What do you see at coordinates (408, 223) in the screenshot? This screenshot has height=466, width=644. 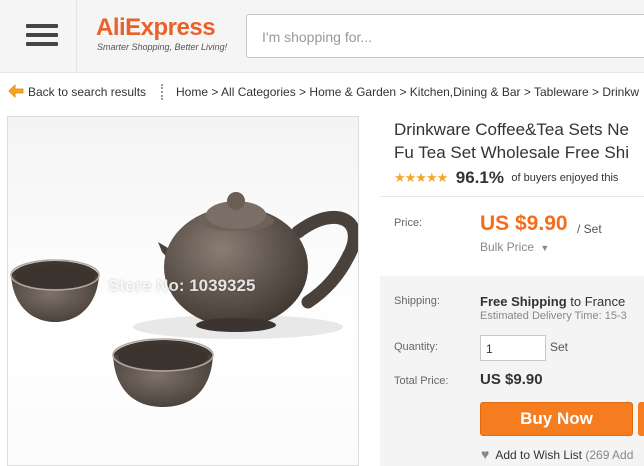 I see `price-label: Price:` at bounding box center [408, 223].